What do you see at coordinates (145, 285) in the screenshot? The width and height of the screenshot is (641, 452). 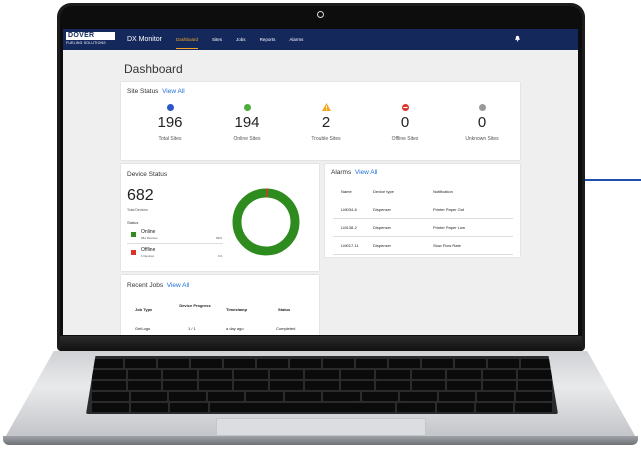 I see `recent-jobs-title: Recent Jobs` at bounding box center [145, 285].